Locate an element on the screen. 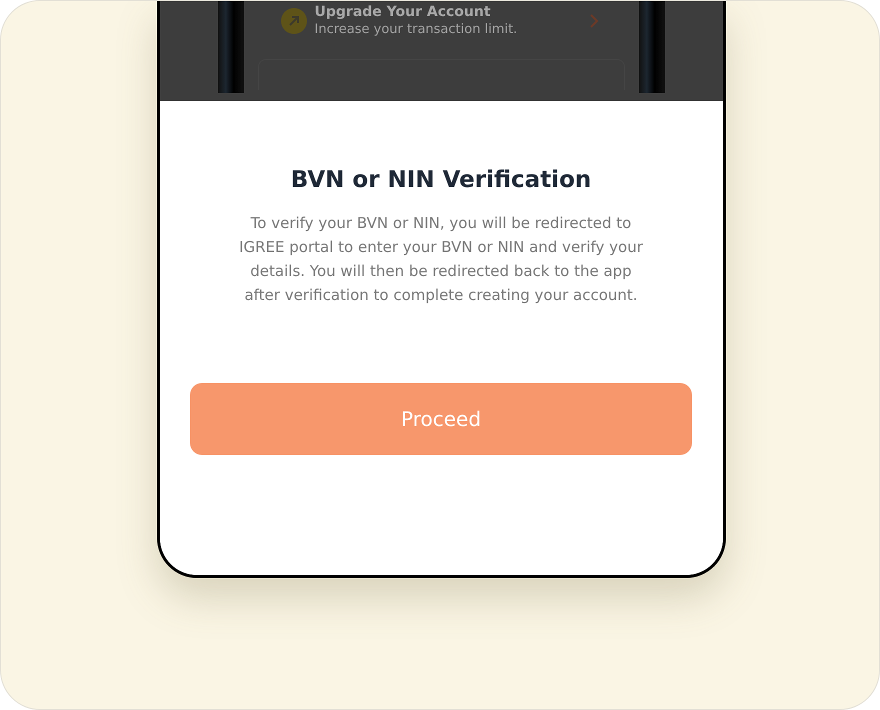 Image resolution: width=880 pixels, height=710 pixels. chevron-icon is located at coordinates (593, 21).